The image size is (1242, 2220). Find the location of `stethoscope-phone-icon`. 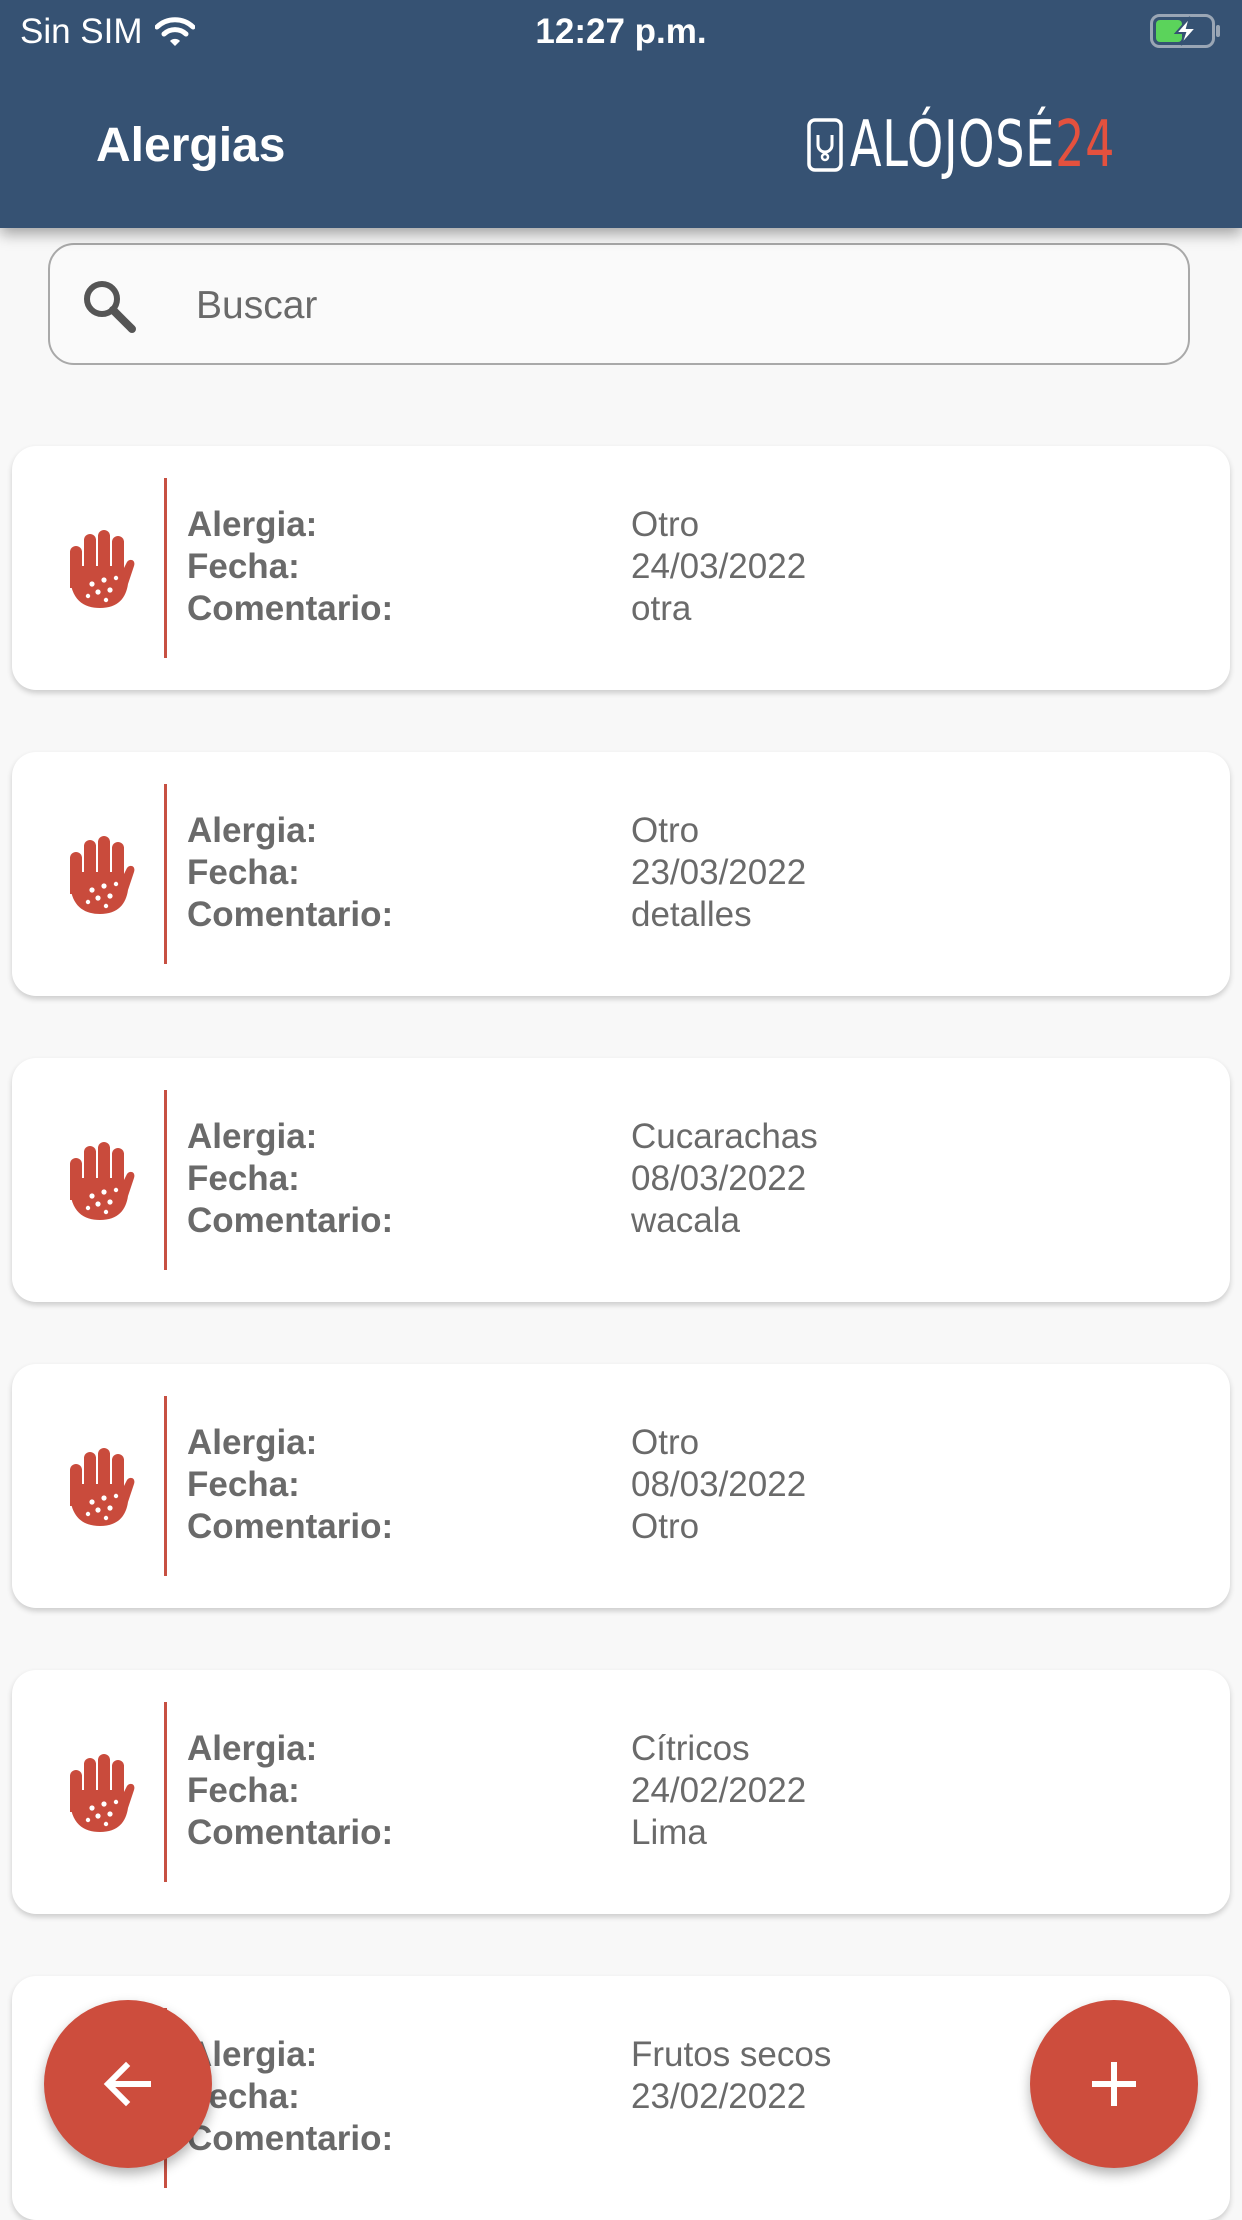

stethoscope-phone-icon is located at coordinates (824, 145).